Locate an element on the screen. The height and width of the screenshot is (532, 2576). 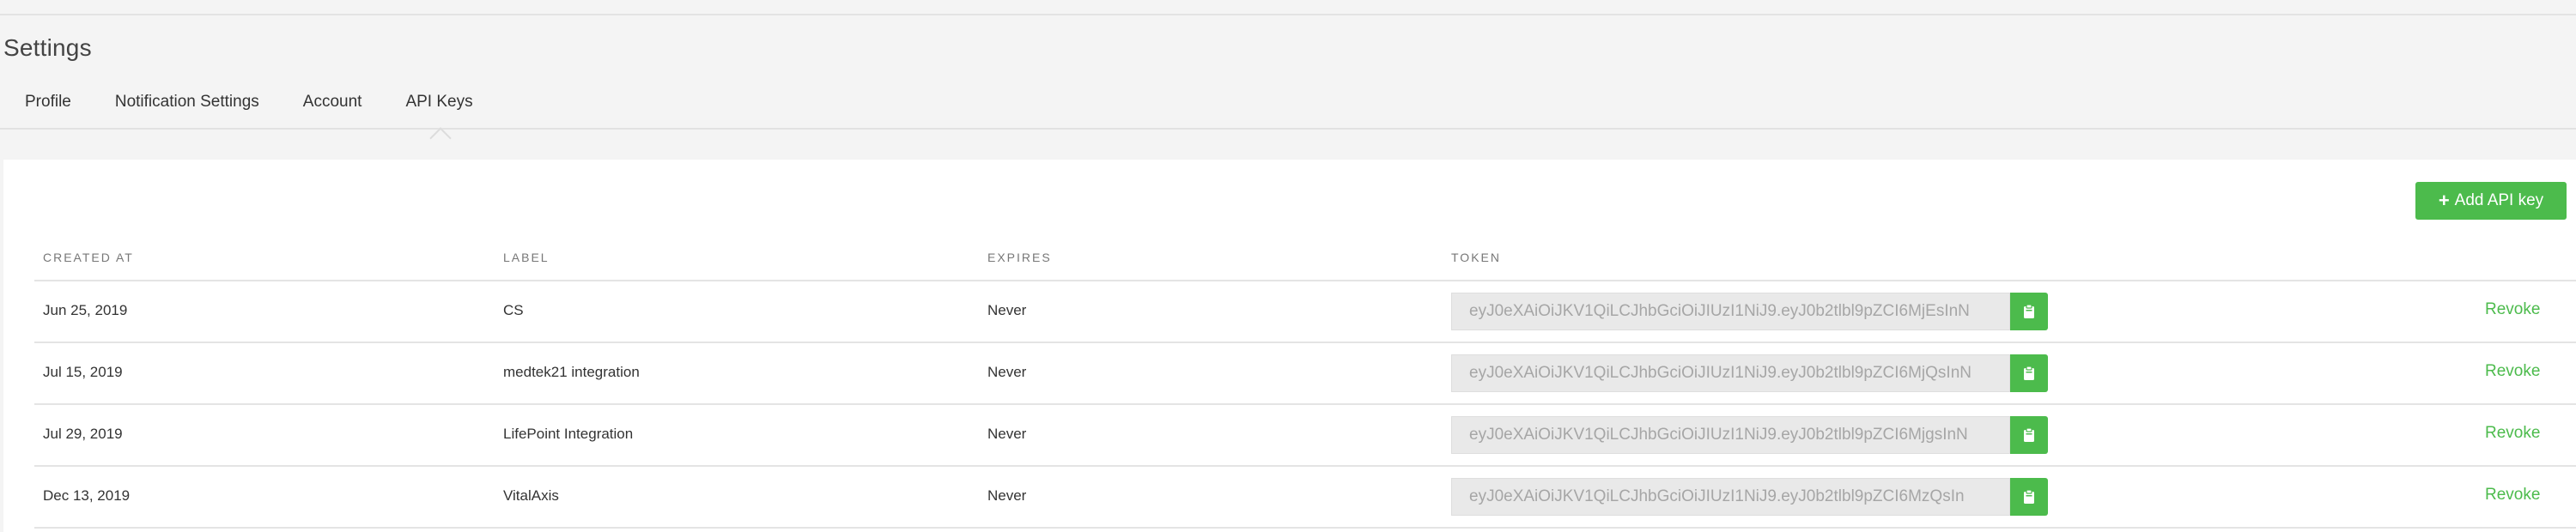
tab-api-keys: API Keys is located at coordinates (439, 120).